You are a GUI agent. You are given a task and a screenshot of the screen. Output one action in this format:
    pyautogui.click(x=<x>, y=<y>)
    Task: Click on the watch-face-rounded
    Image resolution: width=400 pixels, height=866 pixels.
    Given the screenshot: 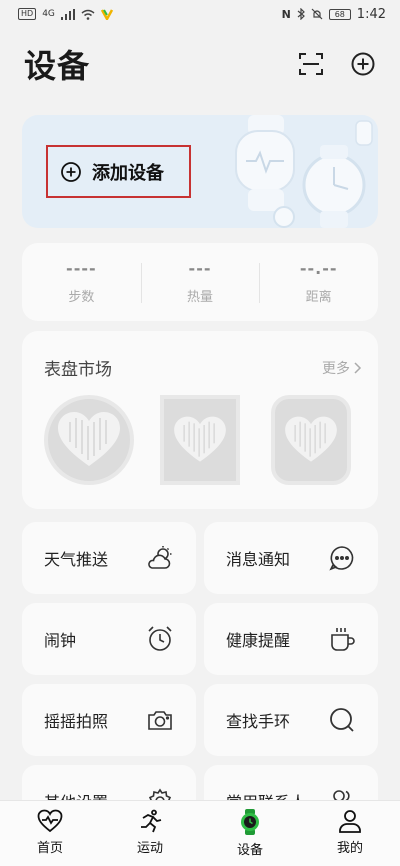 What is the action you would take?
    pyautogui.click(x=311, y=440)
    